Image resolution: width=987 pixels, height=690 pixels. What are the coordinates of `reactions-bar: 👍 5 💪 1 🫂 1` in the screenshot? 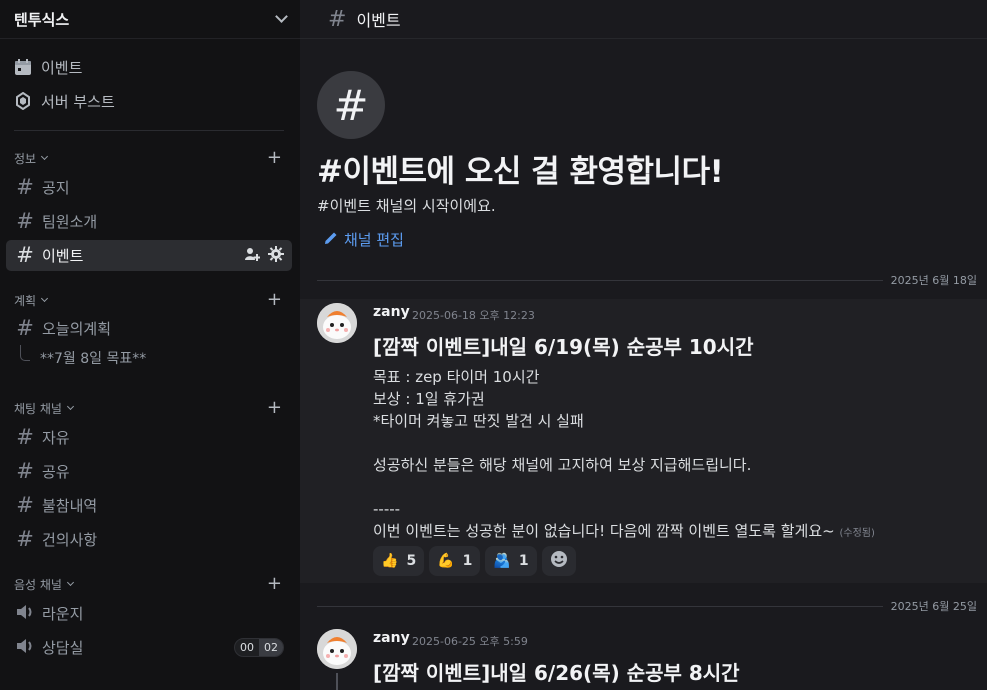 It's located at (474, 561).